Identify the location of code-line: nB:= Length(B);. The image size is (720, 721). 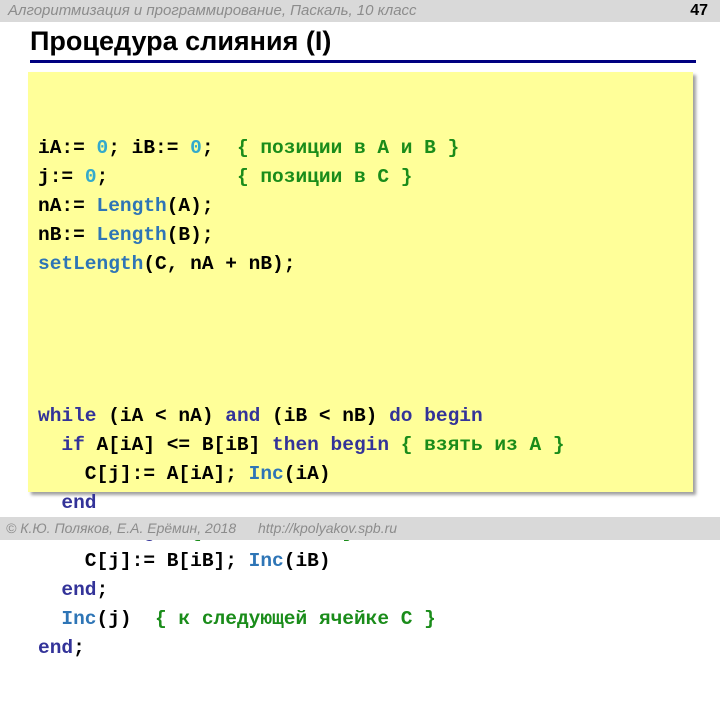
(301, 235).